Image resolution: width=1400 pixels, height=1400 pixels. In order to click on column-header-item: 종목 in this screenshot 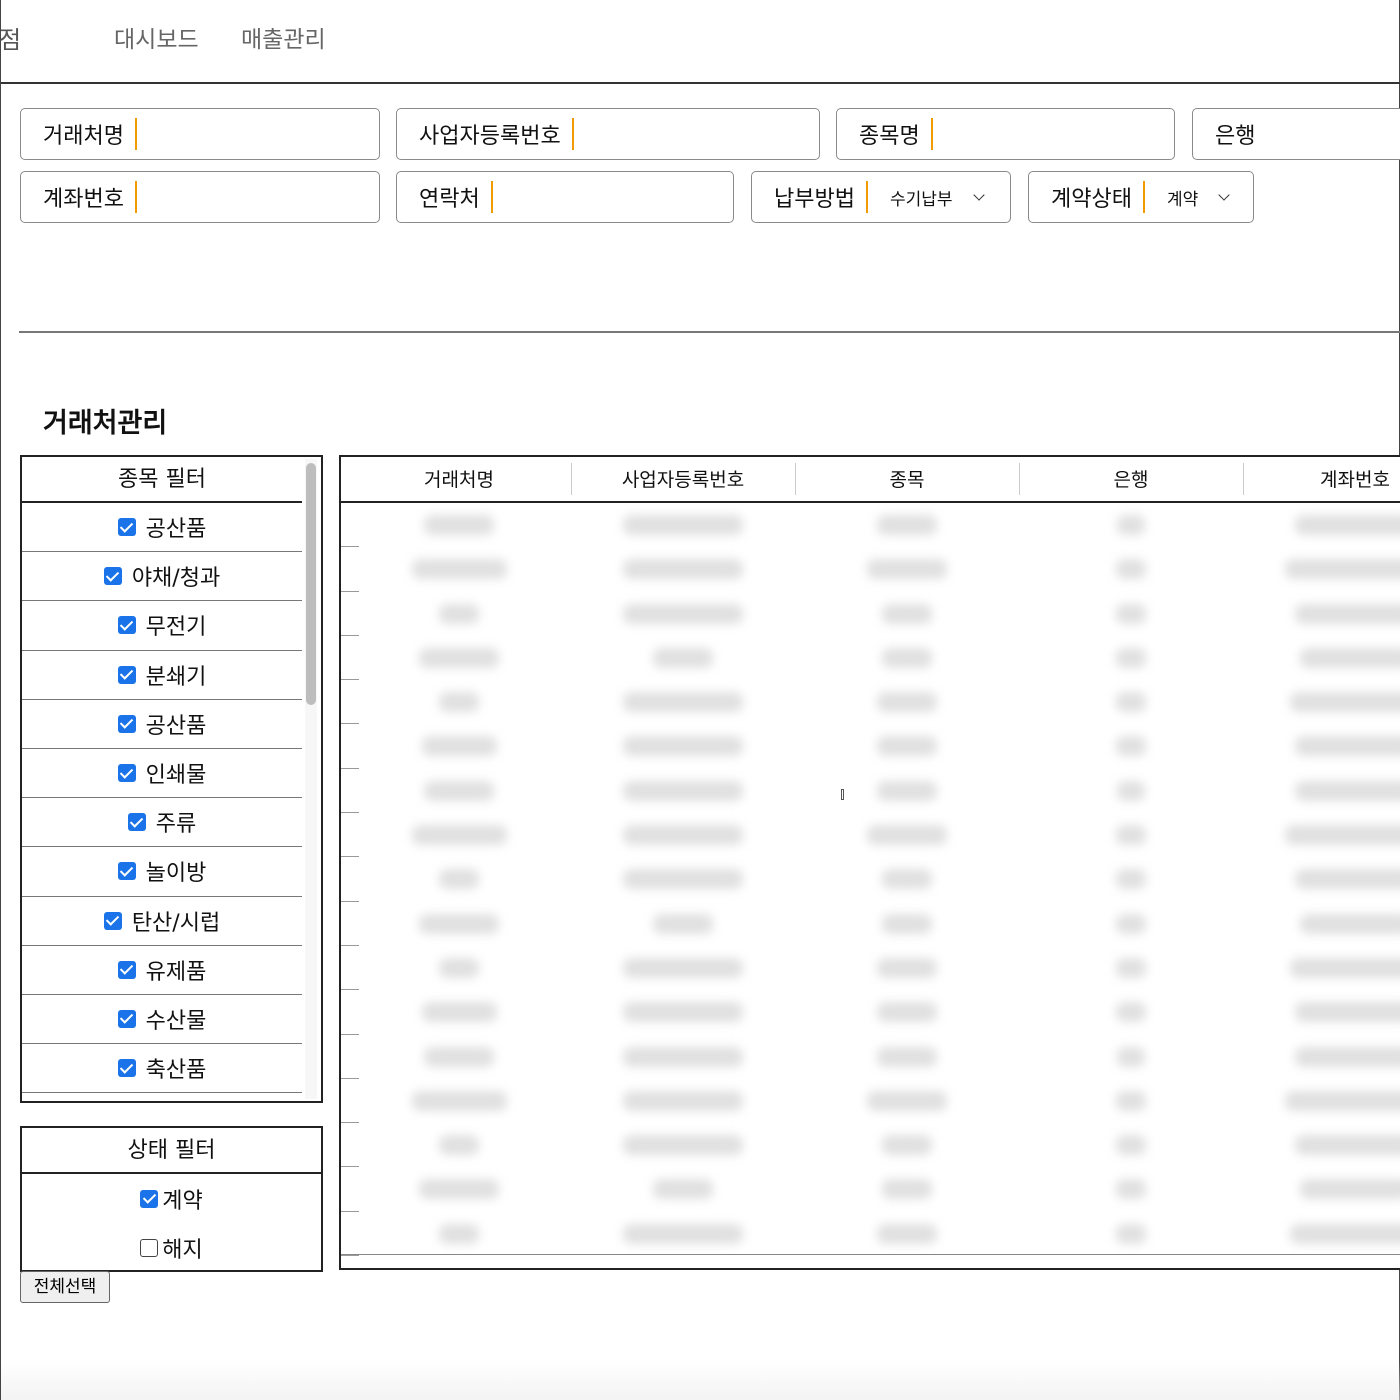, I will do `click(907, 479)`.